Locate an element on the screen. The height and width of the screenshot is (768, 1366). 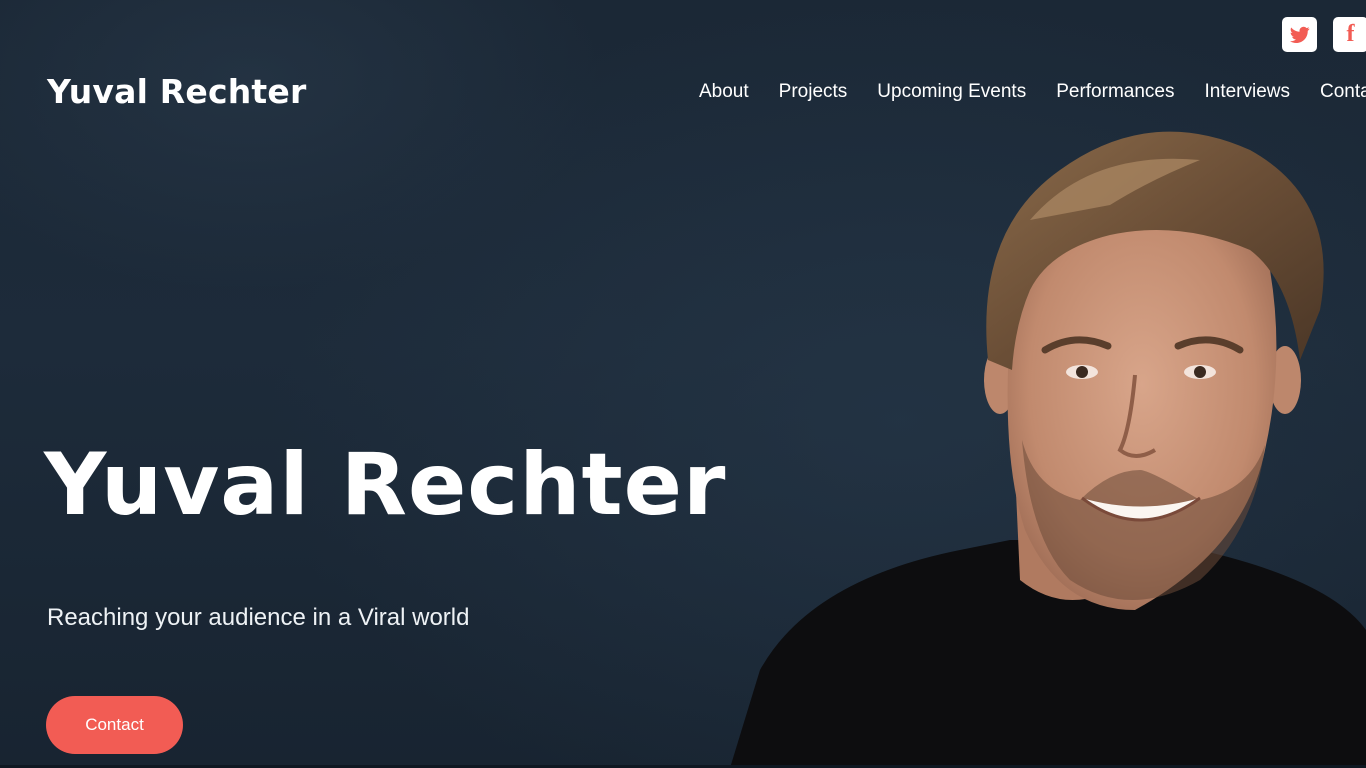
twitter-button is located at coordinates (1299, 34).